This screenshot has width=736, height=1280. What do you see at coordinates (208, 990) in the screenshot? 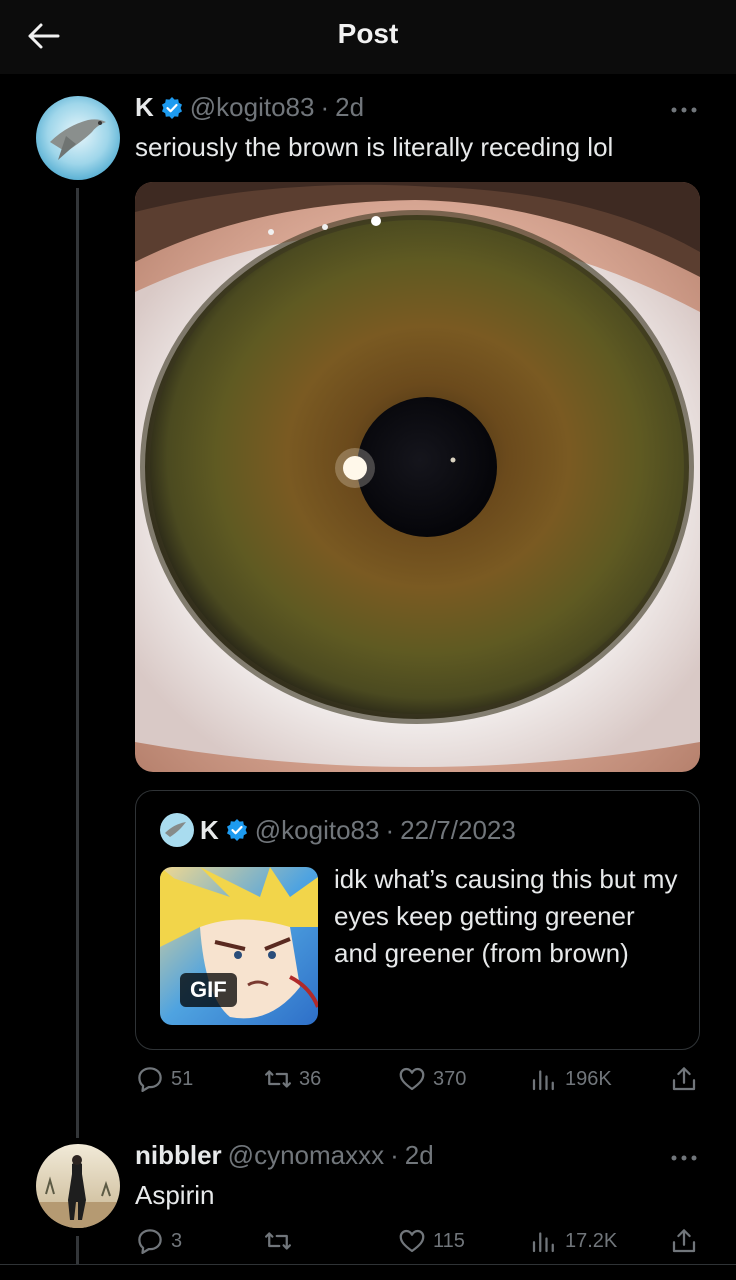
I see `gif-badge: GIF` at bounding box center [208, 990].